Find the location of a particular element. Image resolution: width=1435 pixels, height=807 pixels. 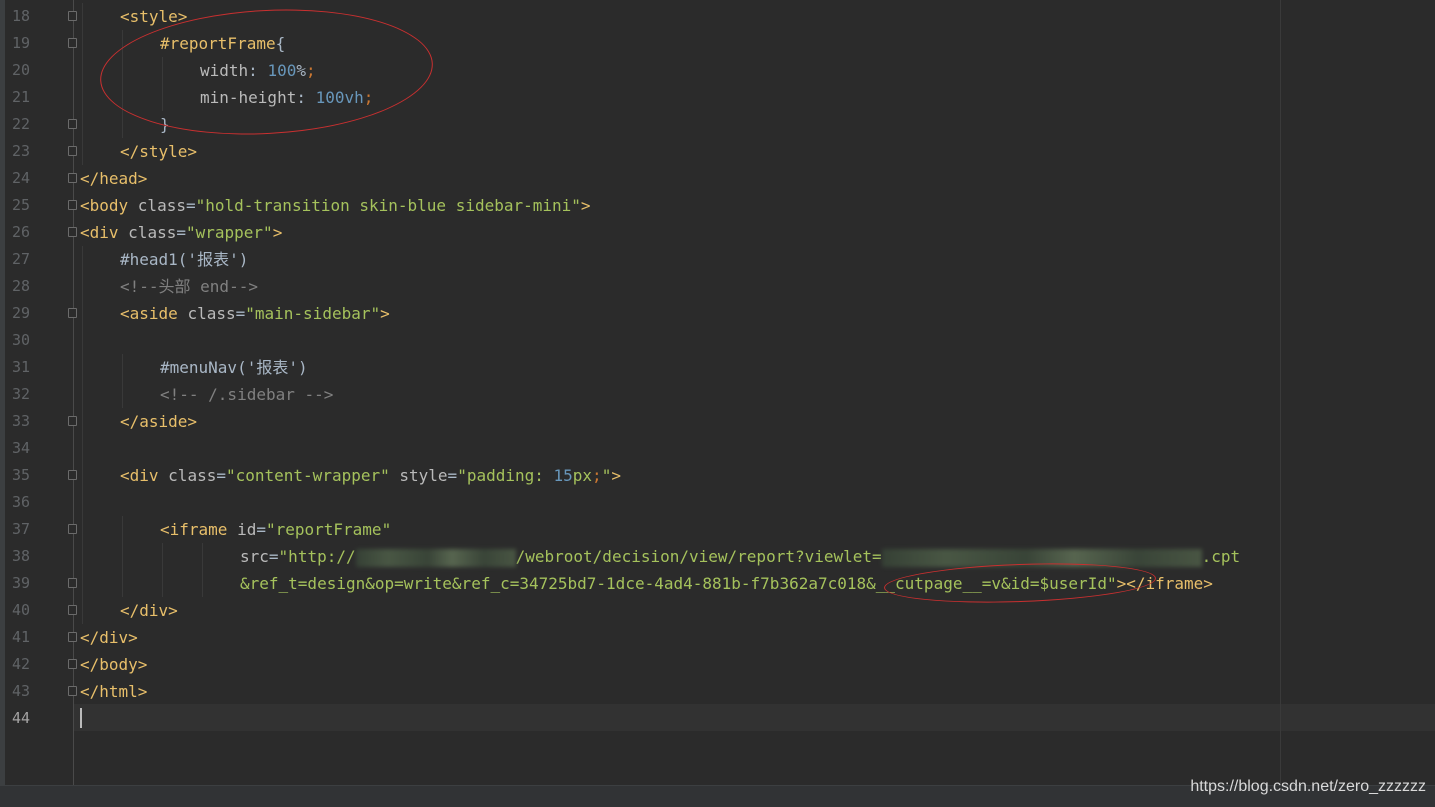

code-line-26: 26 <div class="wrapper"> is located at coordinates (717, 232).